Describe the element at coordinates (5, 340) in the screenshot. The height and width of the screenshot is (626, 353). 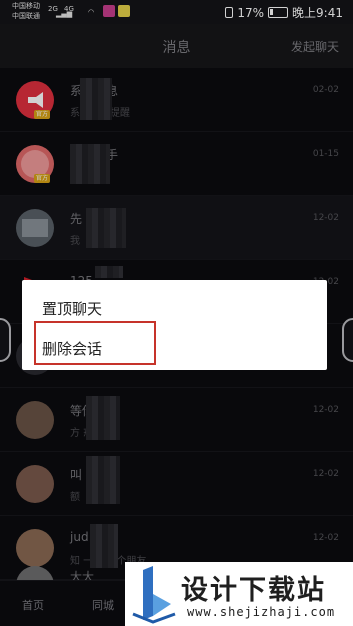
I see `left-handle` at that location.